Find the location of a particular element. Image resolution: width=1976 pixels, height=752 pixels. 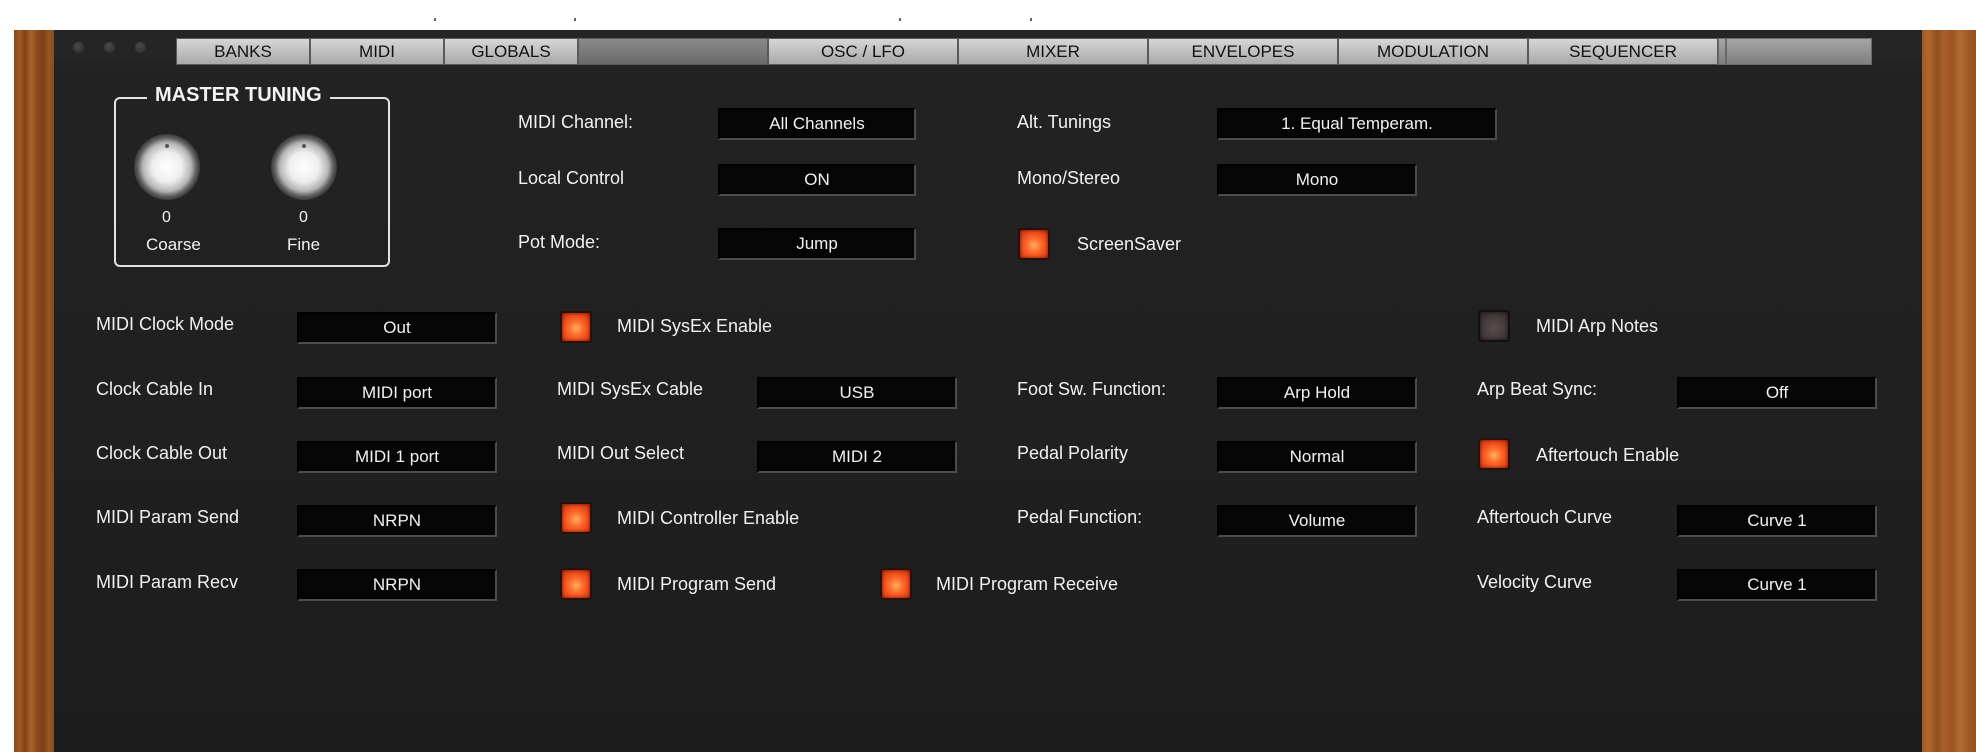

pedal-function-select: Volume is located at coordinates (1317, 521).